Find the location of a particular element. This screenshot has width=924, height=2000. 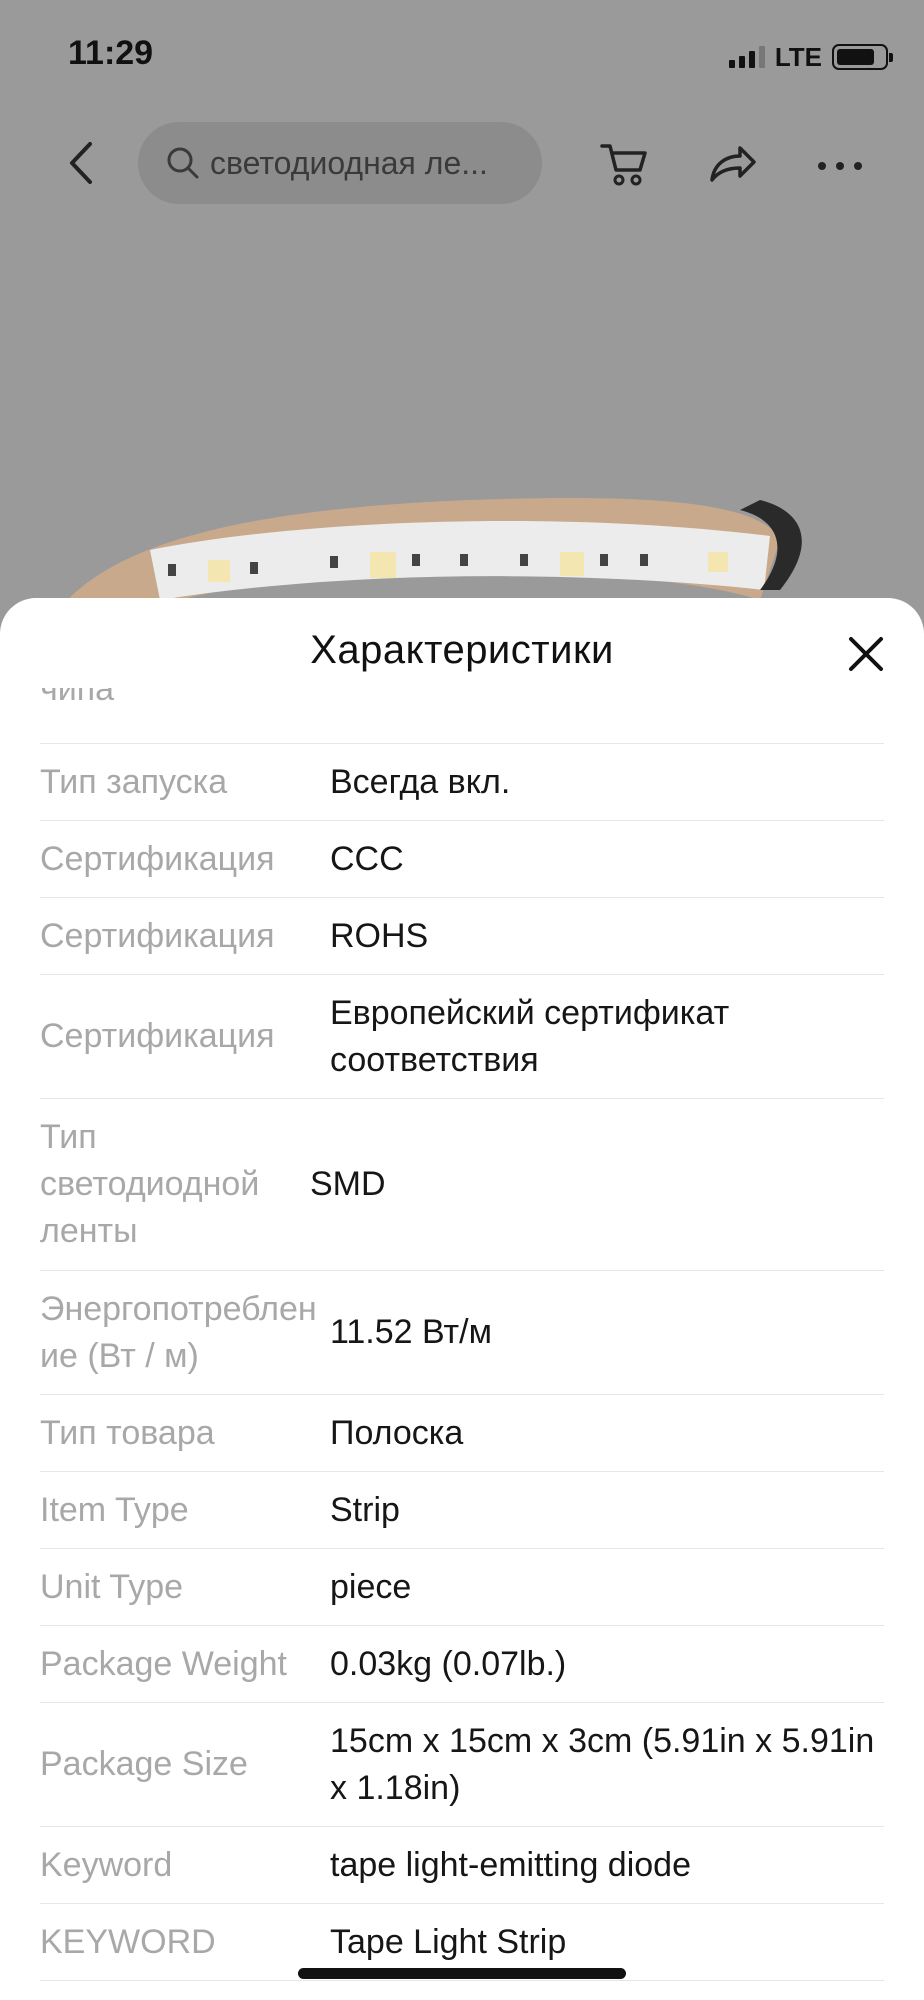

table-row: Тип товара Полоска is located at coordinates (462, 1433).